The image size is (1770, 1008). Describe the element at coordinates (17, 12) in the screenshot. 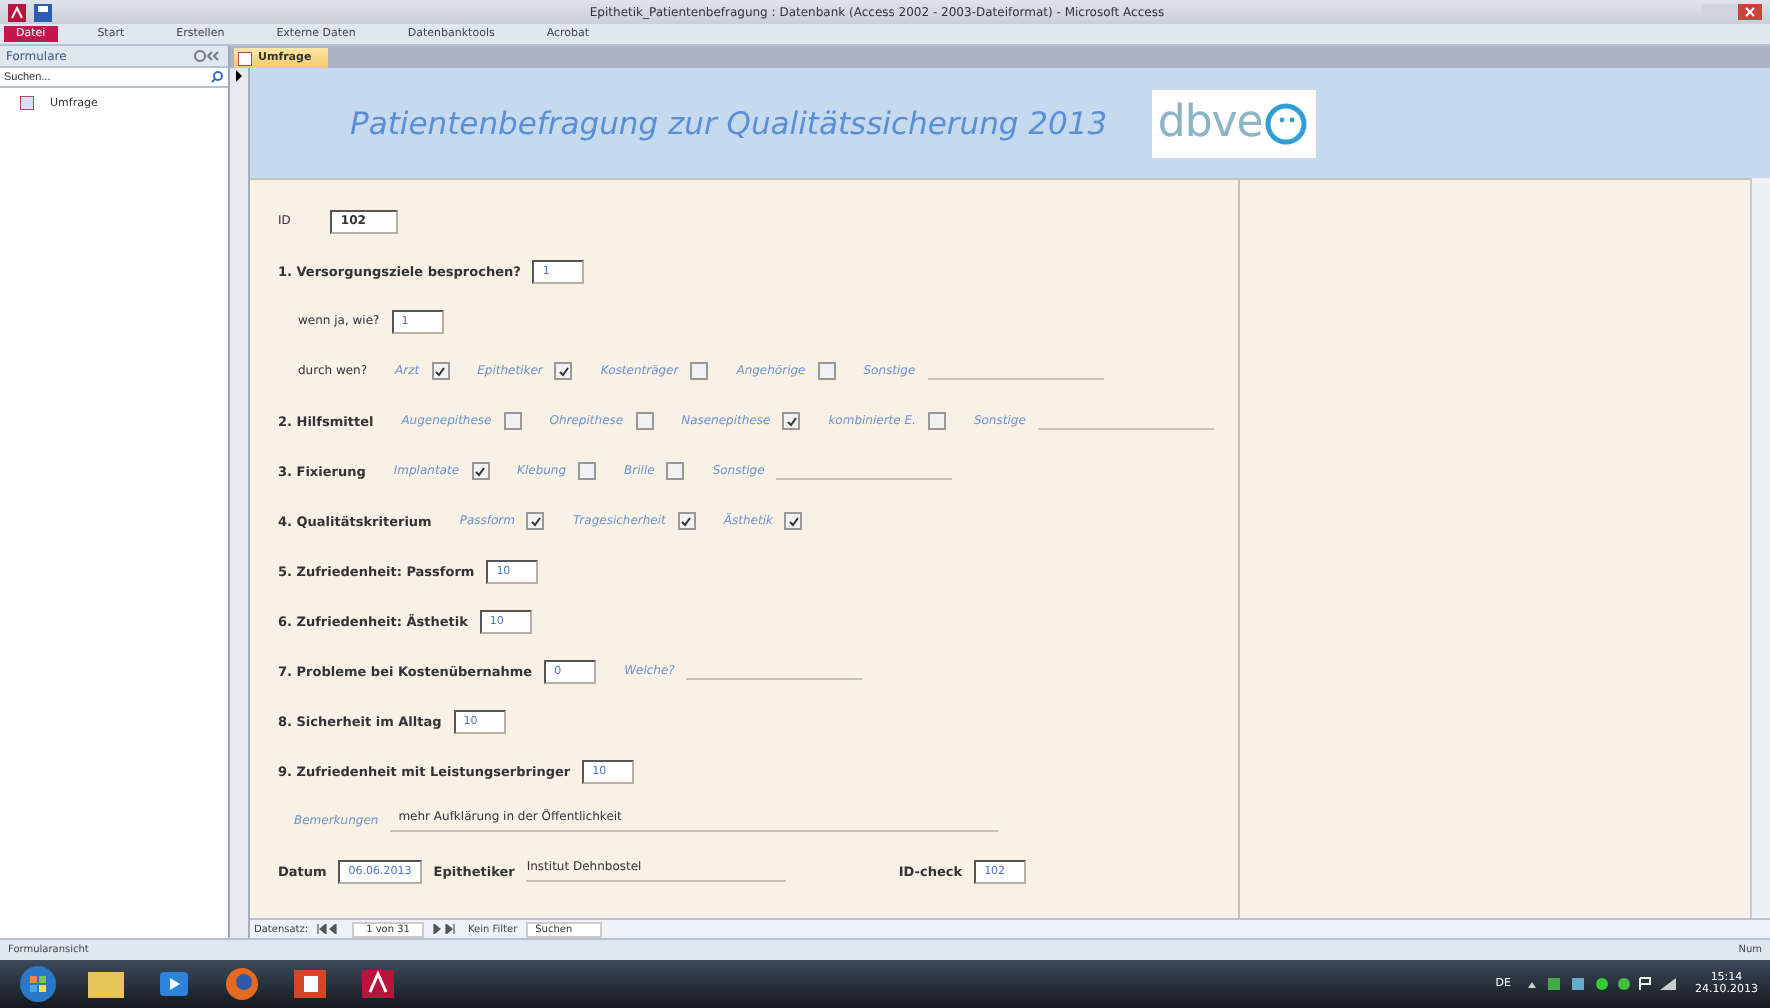

I see `access-icon` at that location.